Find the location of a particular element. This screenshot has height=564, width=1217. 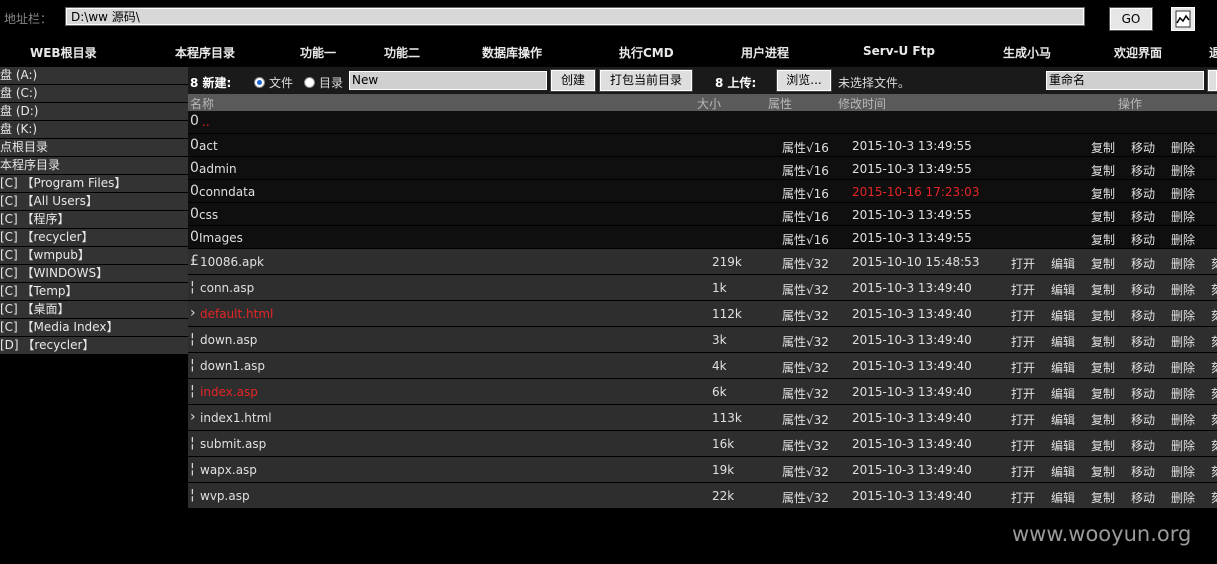

sidebar-item: [C] 【wmpub】 is located at coordinates (94, 256).